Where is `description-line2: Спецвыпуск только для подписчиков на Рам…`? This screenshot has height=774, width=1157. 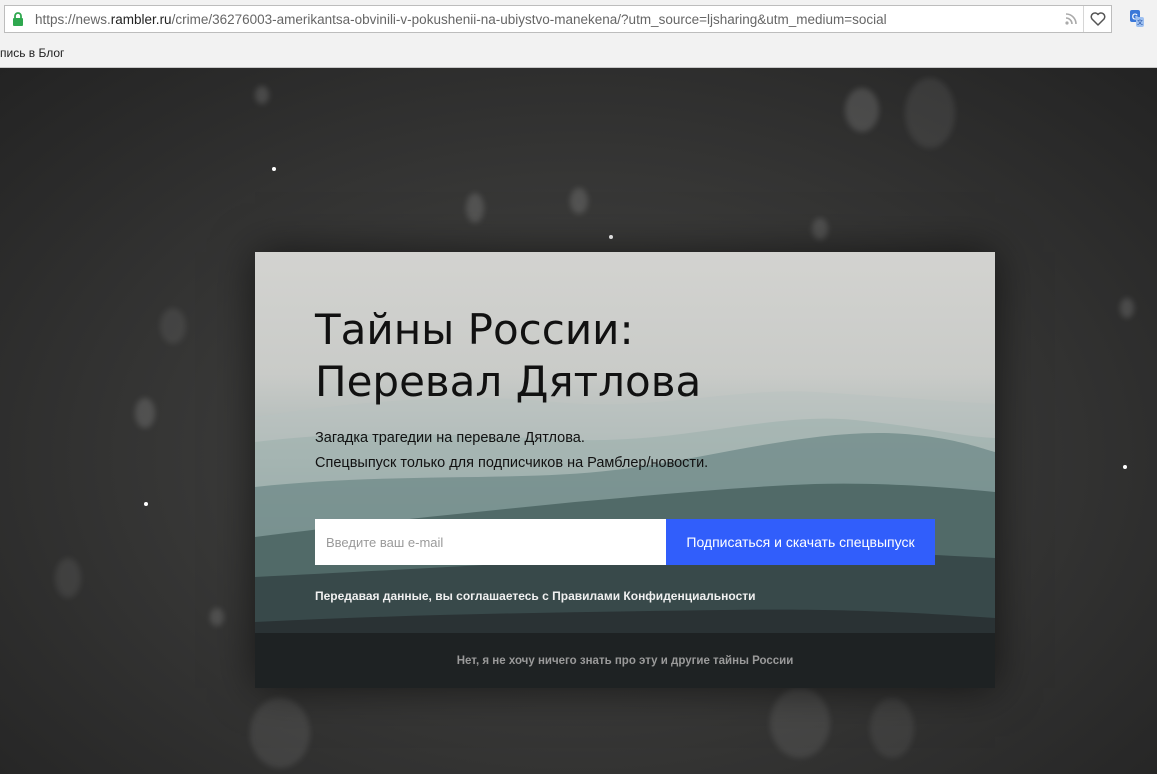
description-line2: Спецвыпуск только для подписчиков на Рам… is located at coordinates (512, 463).